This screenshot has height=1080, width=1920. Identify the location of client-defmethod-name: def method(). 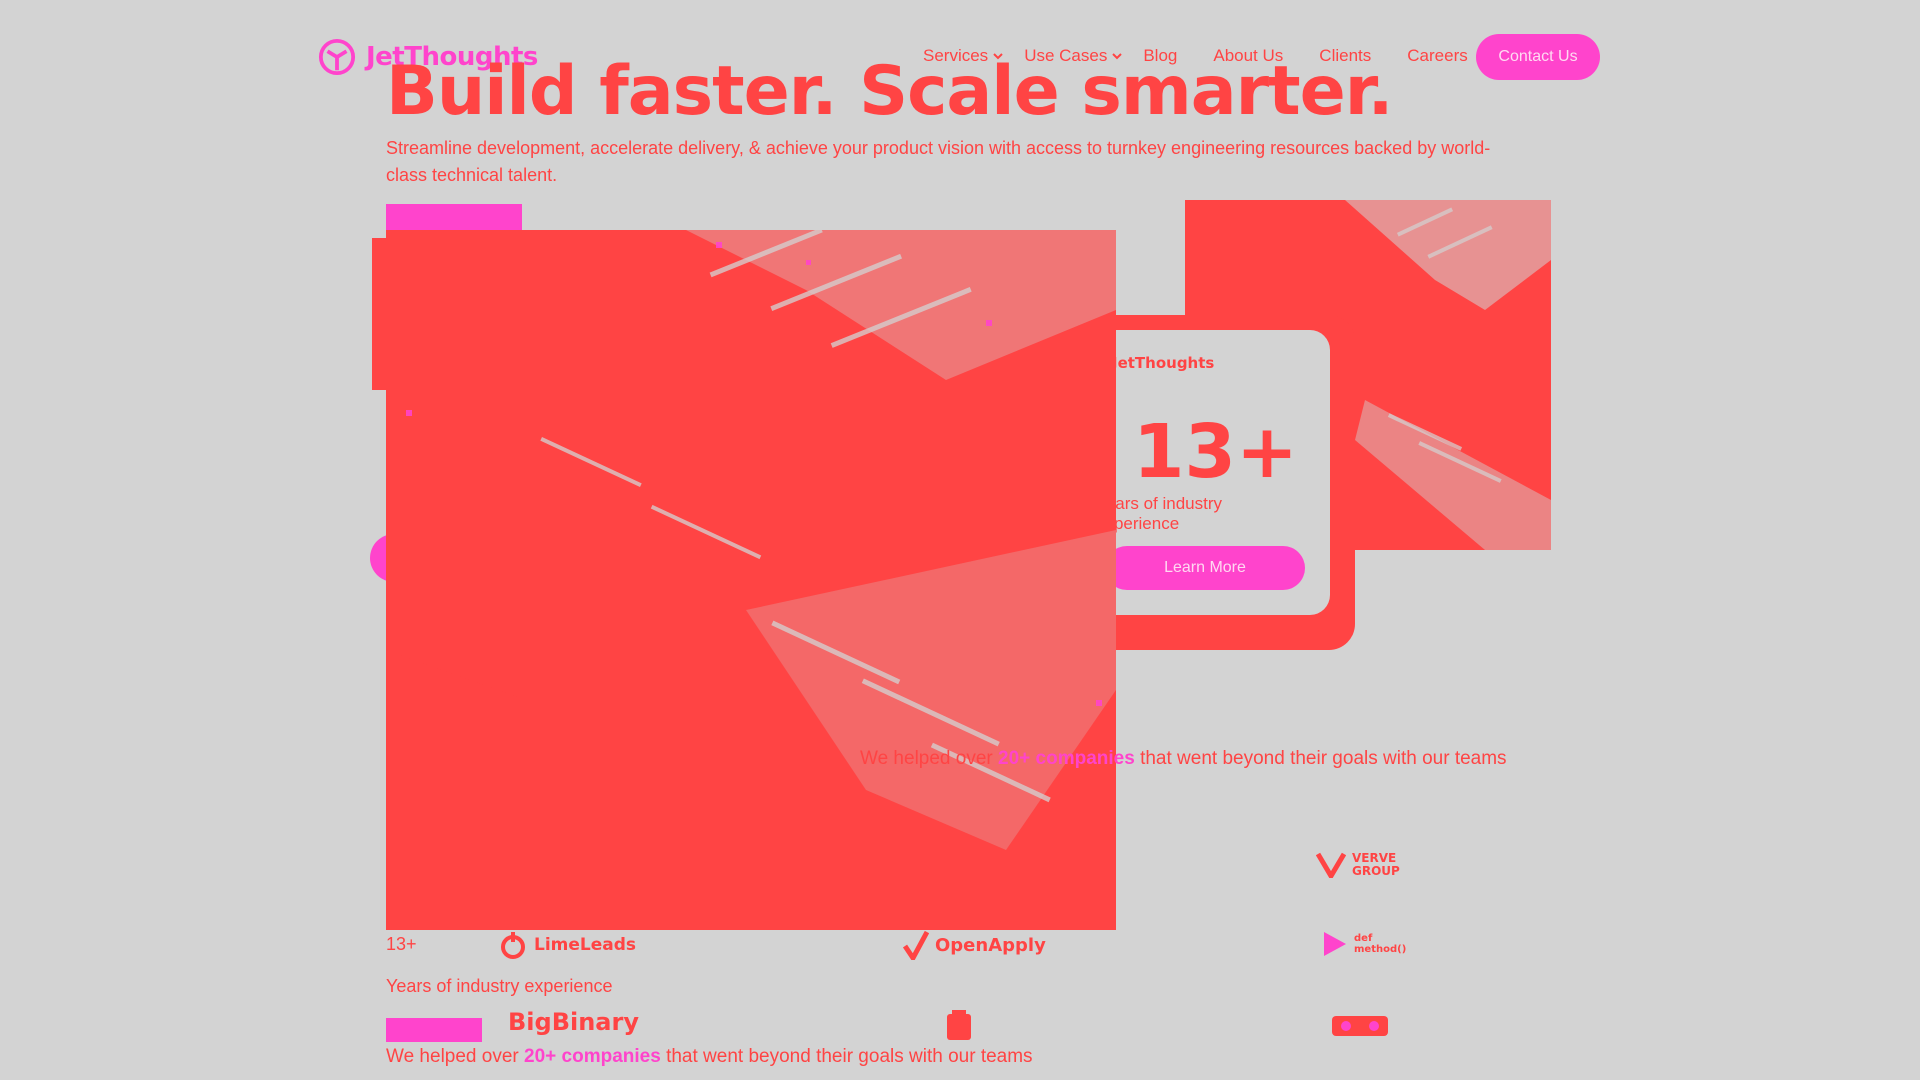
(1380, 944).